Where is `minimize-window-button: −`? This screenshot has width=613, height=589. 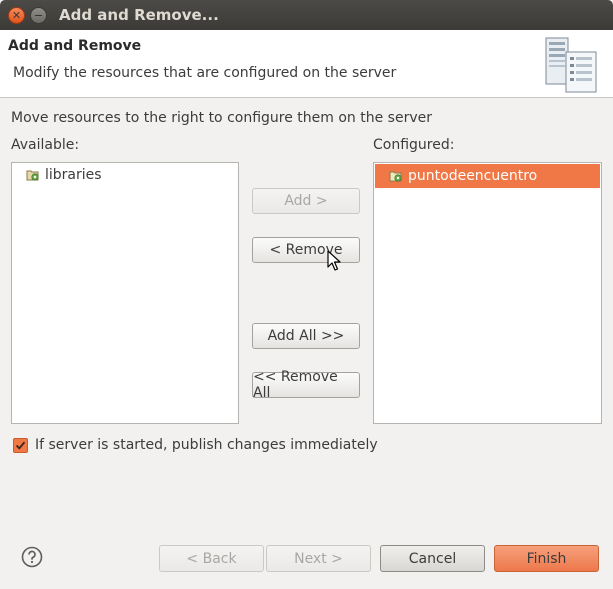 minimize-window-button: − is located at coordinates (38, 15).